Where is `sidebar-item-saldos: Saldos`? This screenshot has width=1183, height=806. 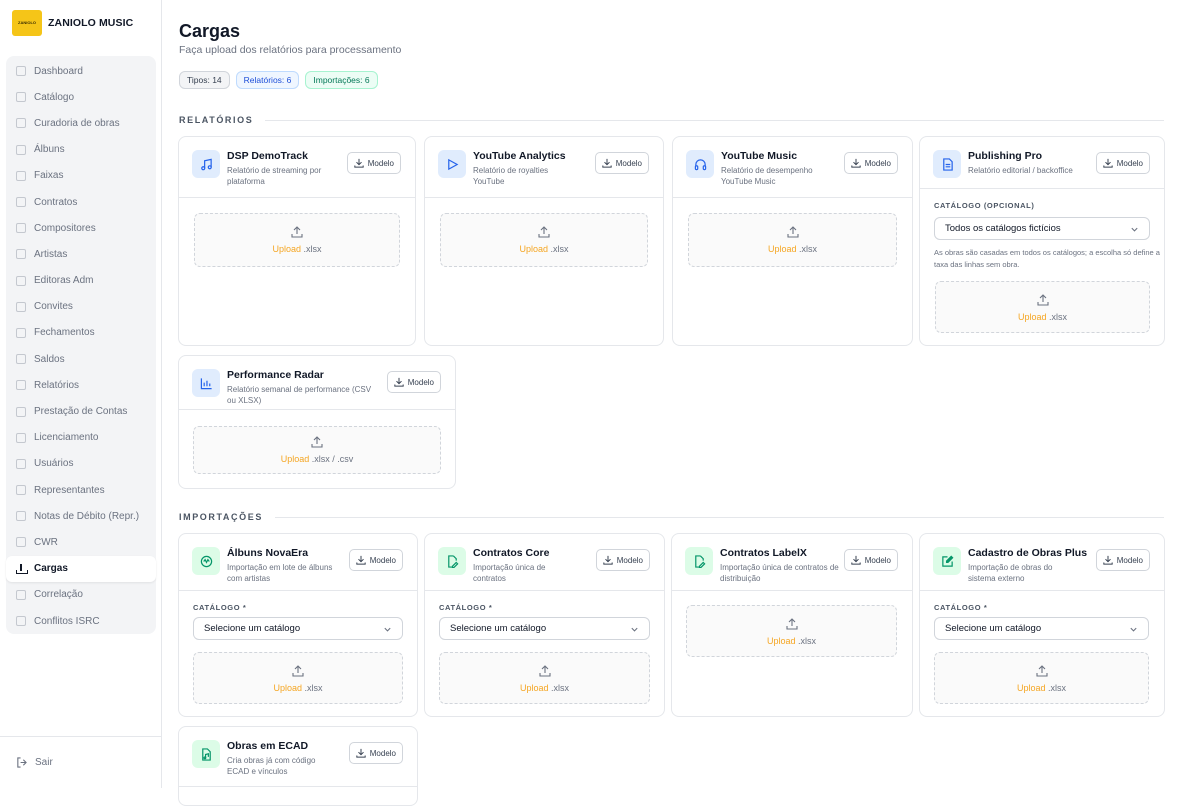 sidebar-item-saldos: Saldos is located at coordinates (81, 359).